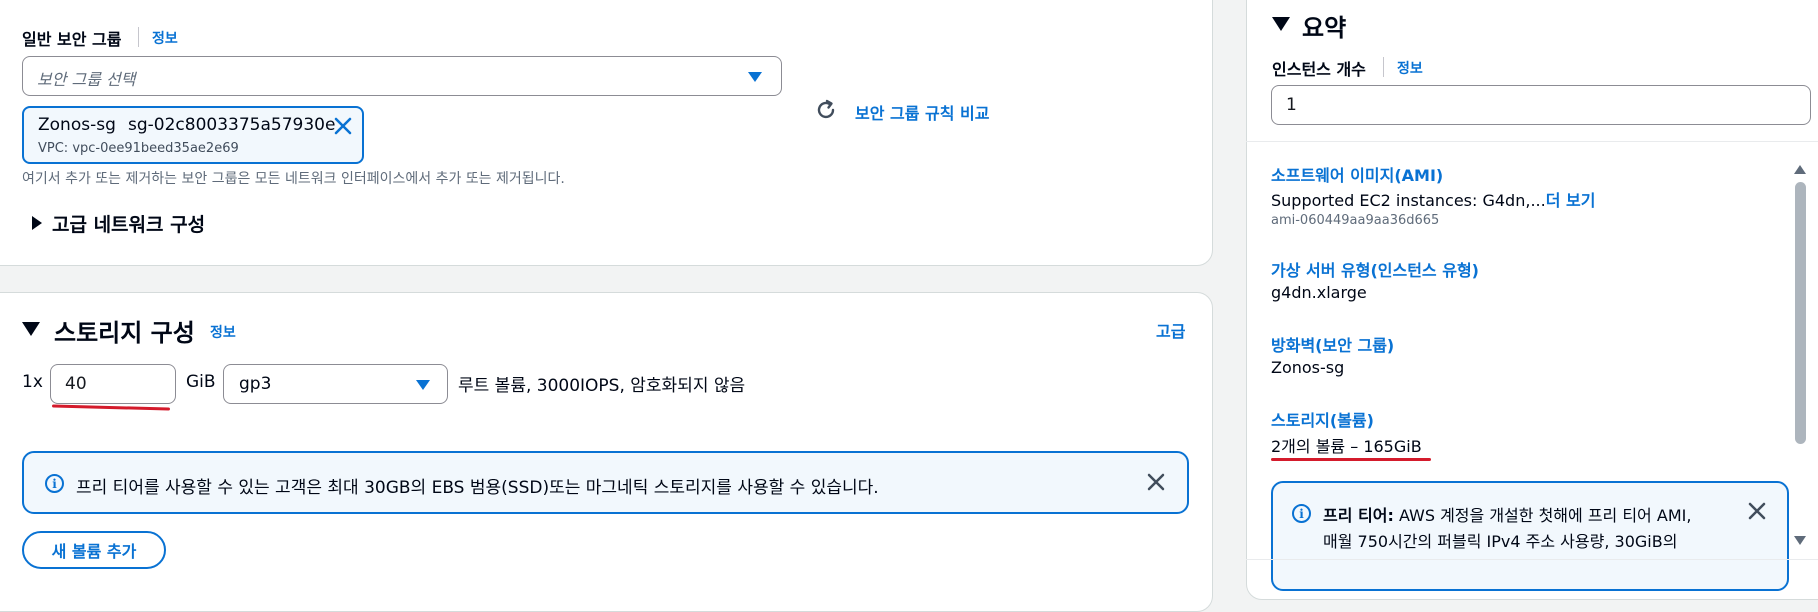 The height and width of the screenshot is (612, 1818). I want to click on refresh-icon, so click(826, 110).